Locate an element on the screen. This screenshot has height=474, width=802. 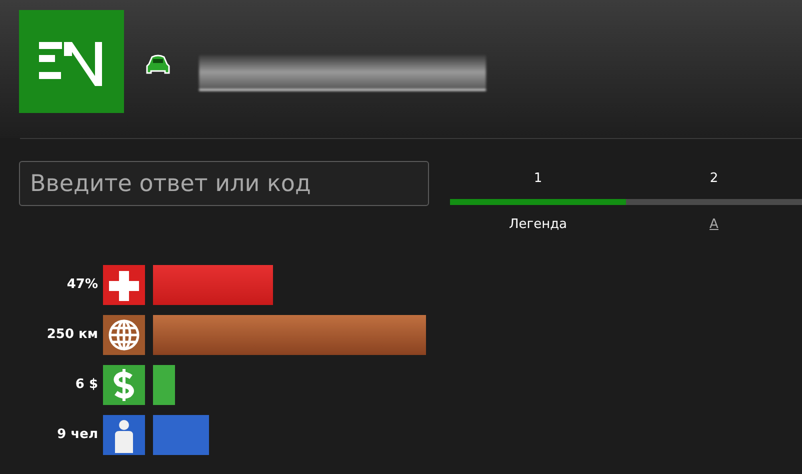
stat-reading: 250 км is located at coordinates (72, 335).